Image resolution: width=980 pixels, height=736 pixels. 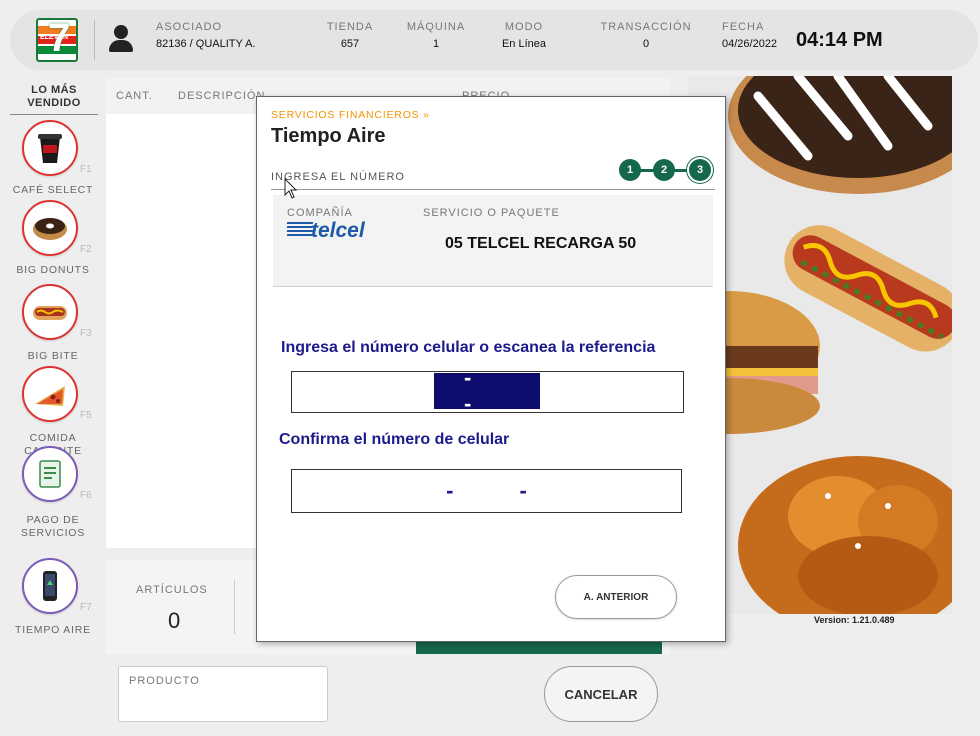 What do you see at coordinates (601, 694) in the screenshot?
I see `cancel-button: CANCELAR` at bounding box center [601, 694].